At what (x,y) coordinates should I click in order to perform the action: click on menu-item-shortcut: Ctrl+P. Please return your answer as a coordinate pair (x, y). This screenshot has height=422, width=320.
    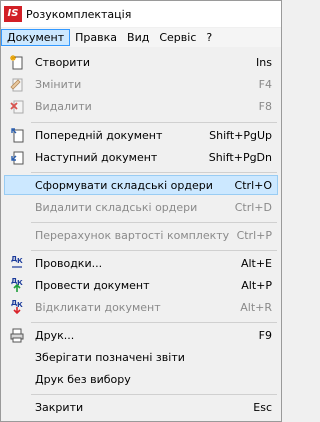
    Looking at the image, I should click on (254, 235).